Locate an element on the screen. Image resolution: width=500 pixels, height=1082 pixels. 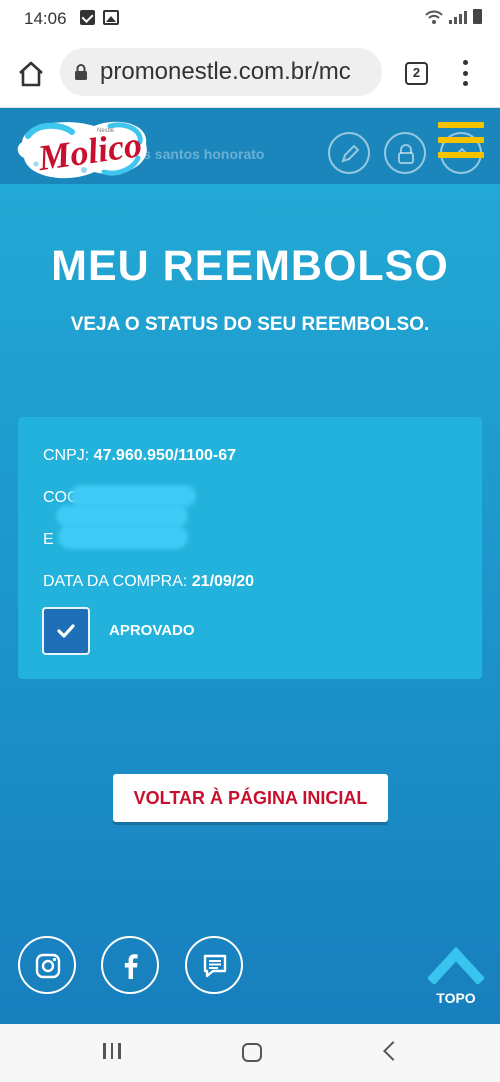
recents-icon is located at coordinates (112, 1051).